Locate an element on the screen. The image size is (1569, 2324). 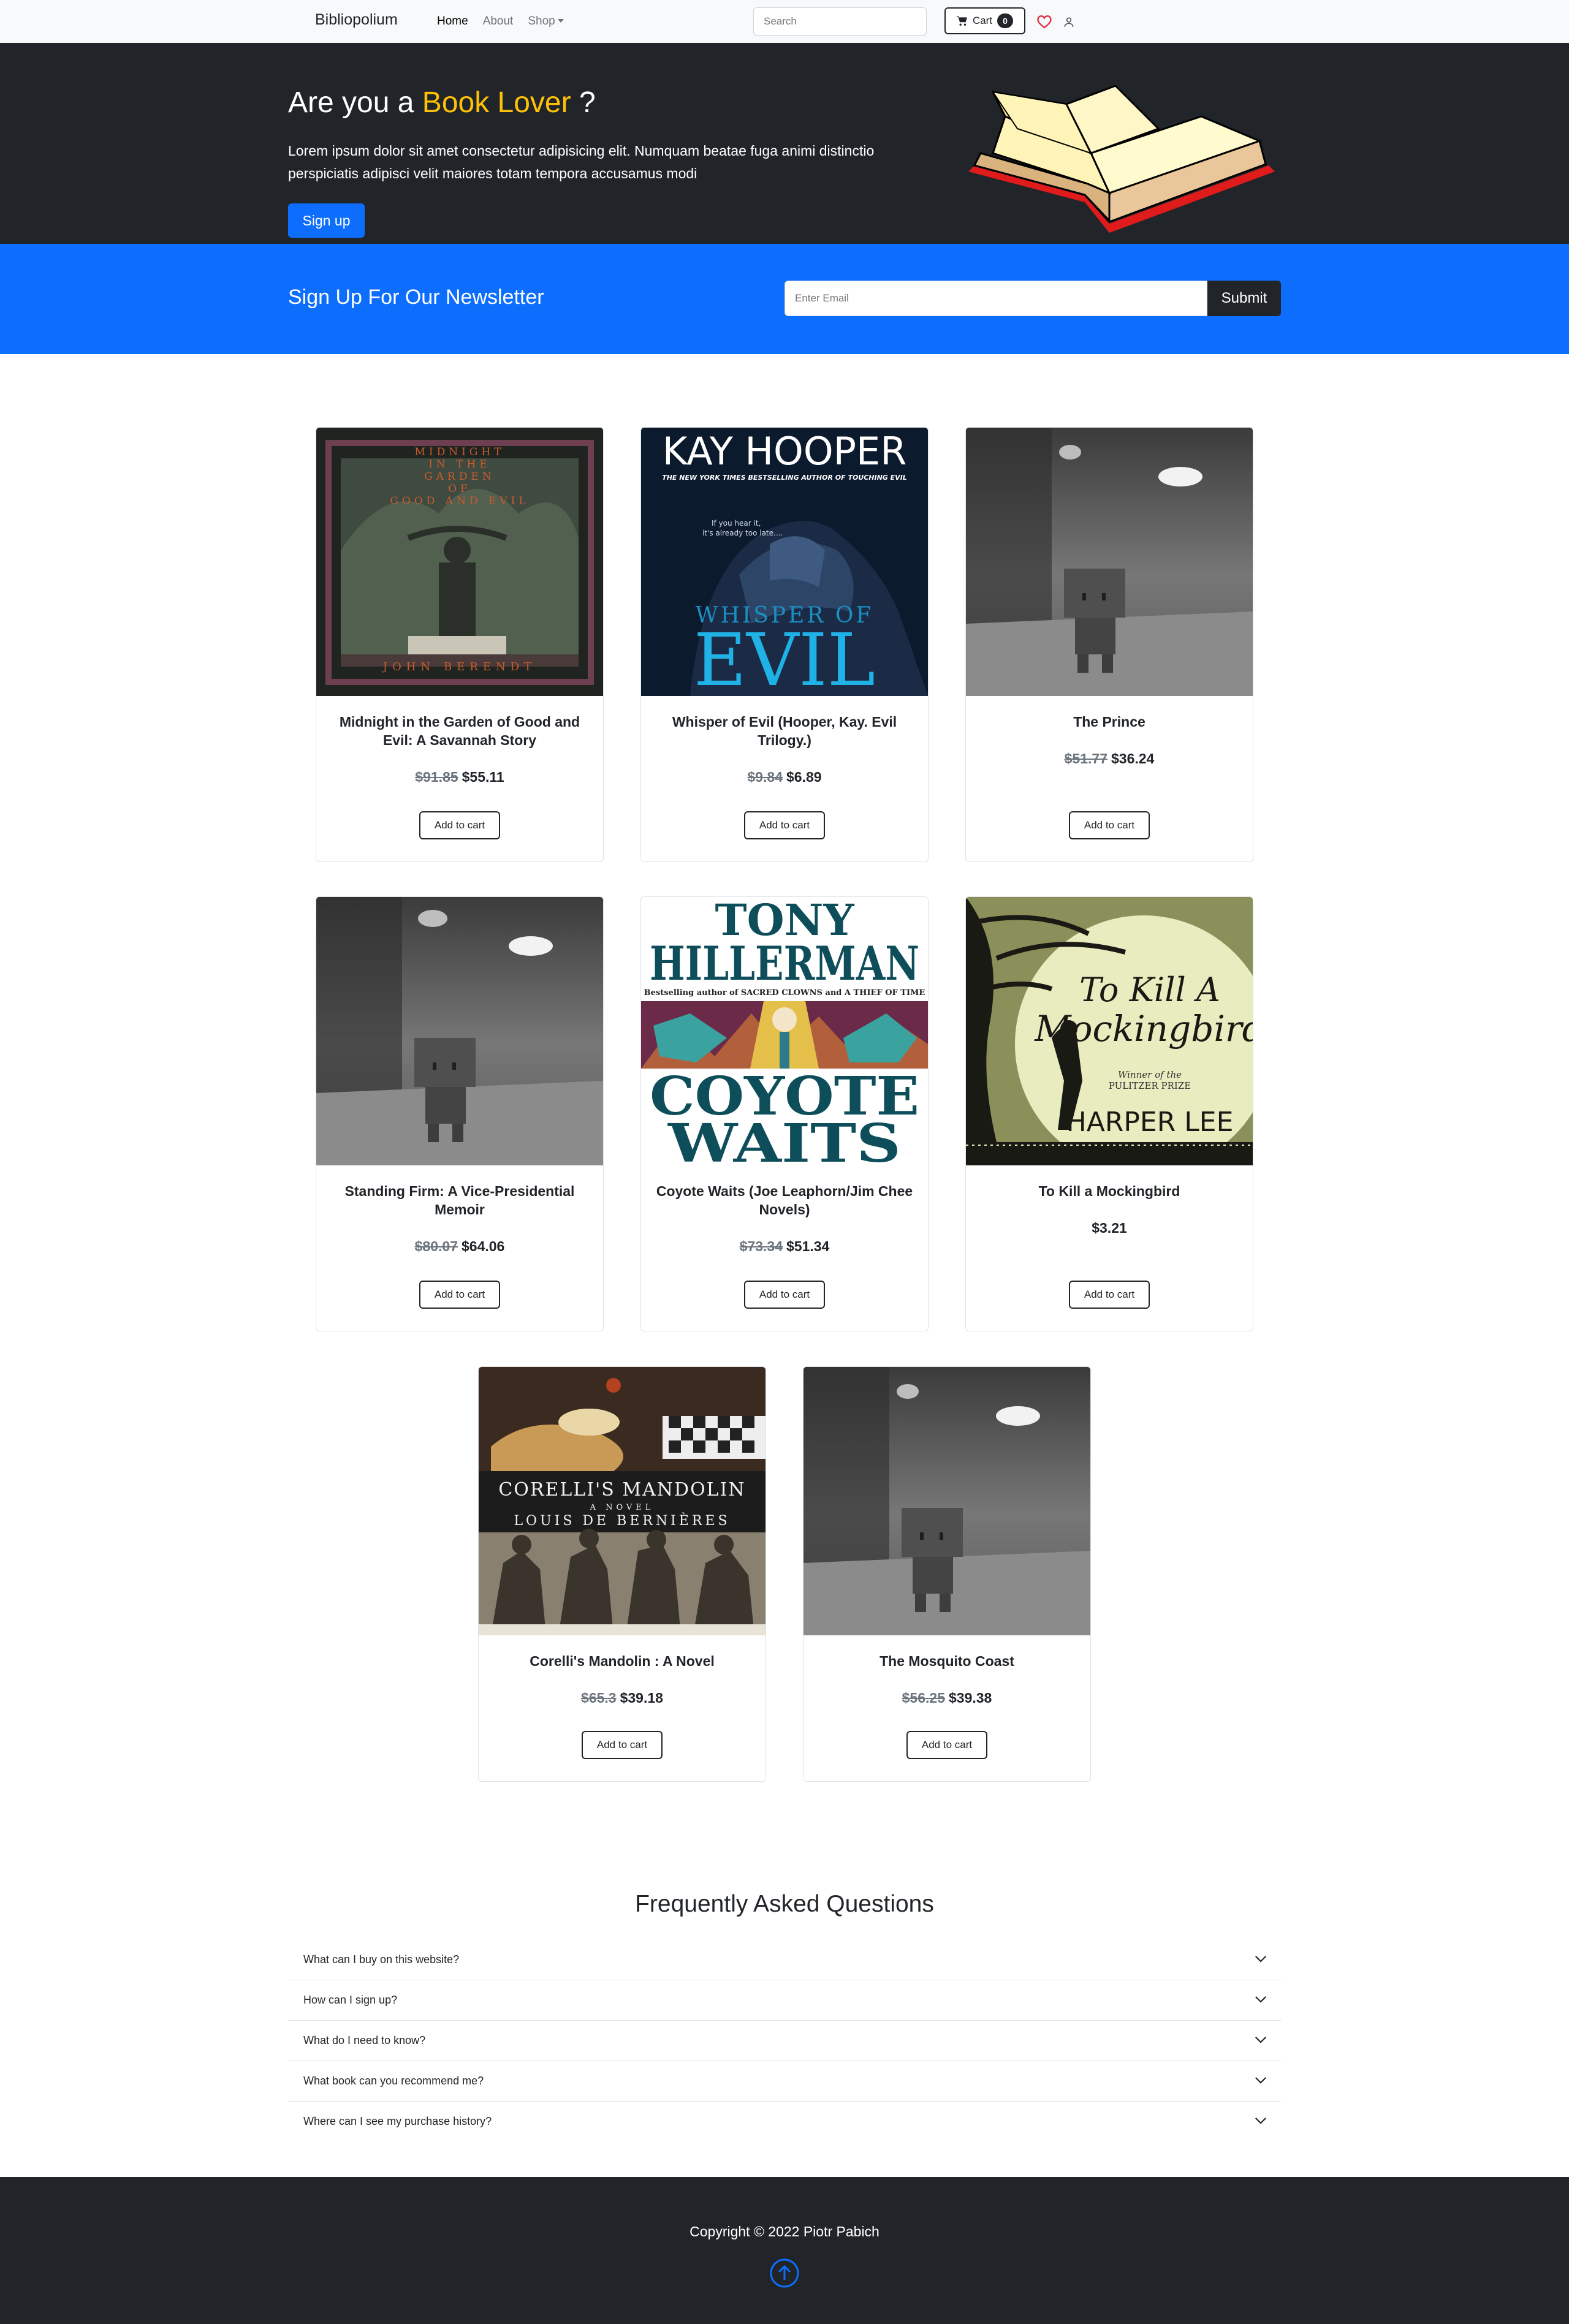
open-book-illustration is located at coordinates (1121, 159).